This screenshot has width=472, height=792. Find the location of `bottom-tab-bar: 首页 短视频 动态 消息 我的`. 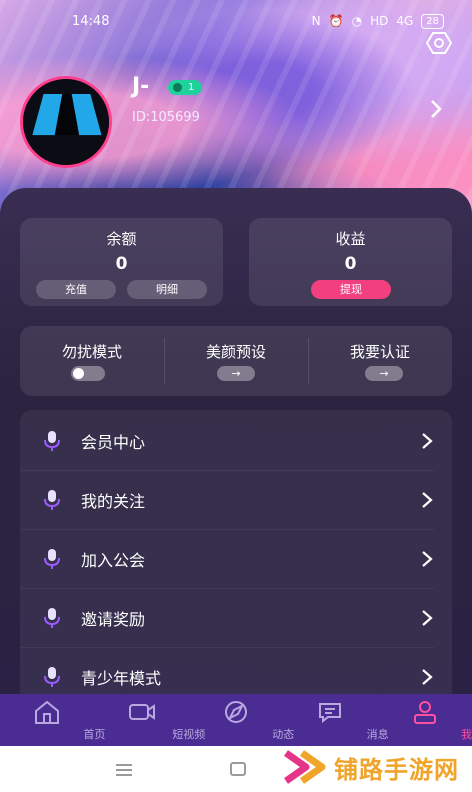

bottom-tab-bar: 首页 短视频 动态 消息 我的 is located at coordinates (236, 720).